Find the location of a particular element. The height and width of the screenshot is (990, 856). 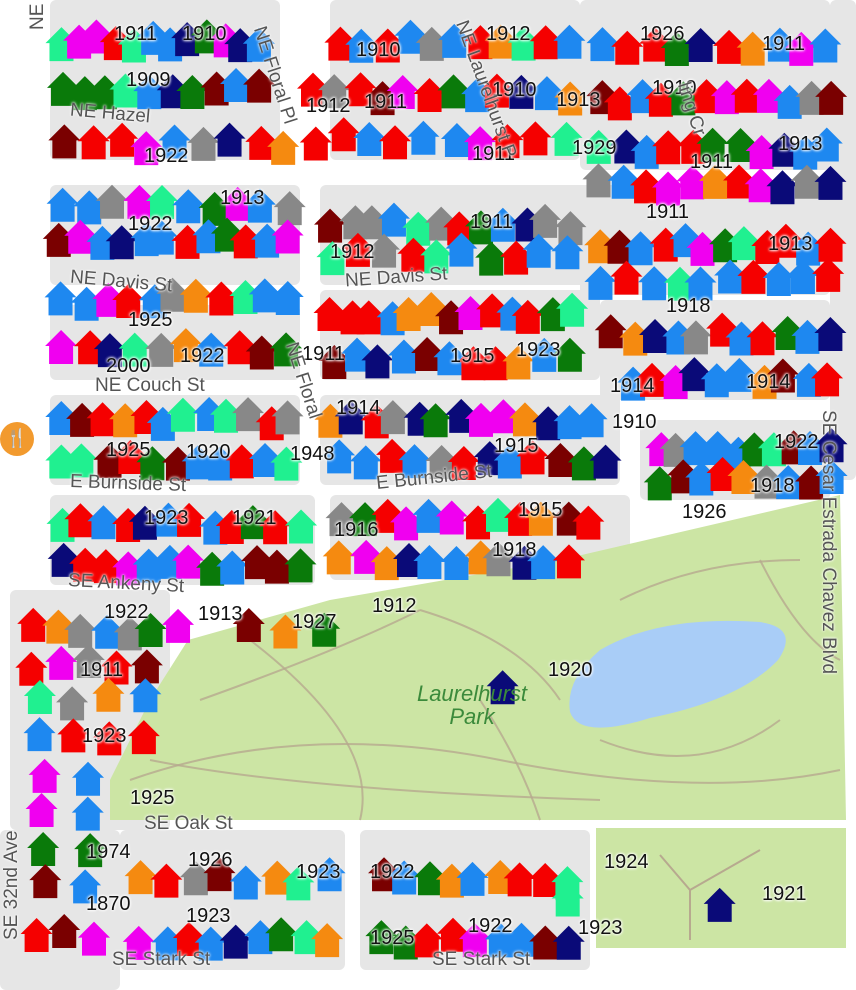

year-label: 1925 is located at coordinates (152, 798).